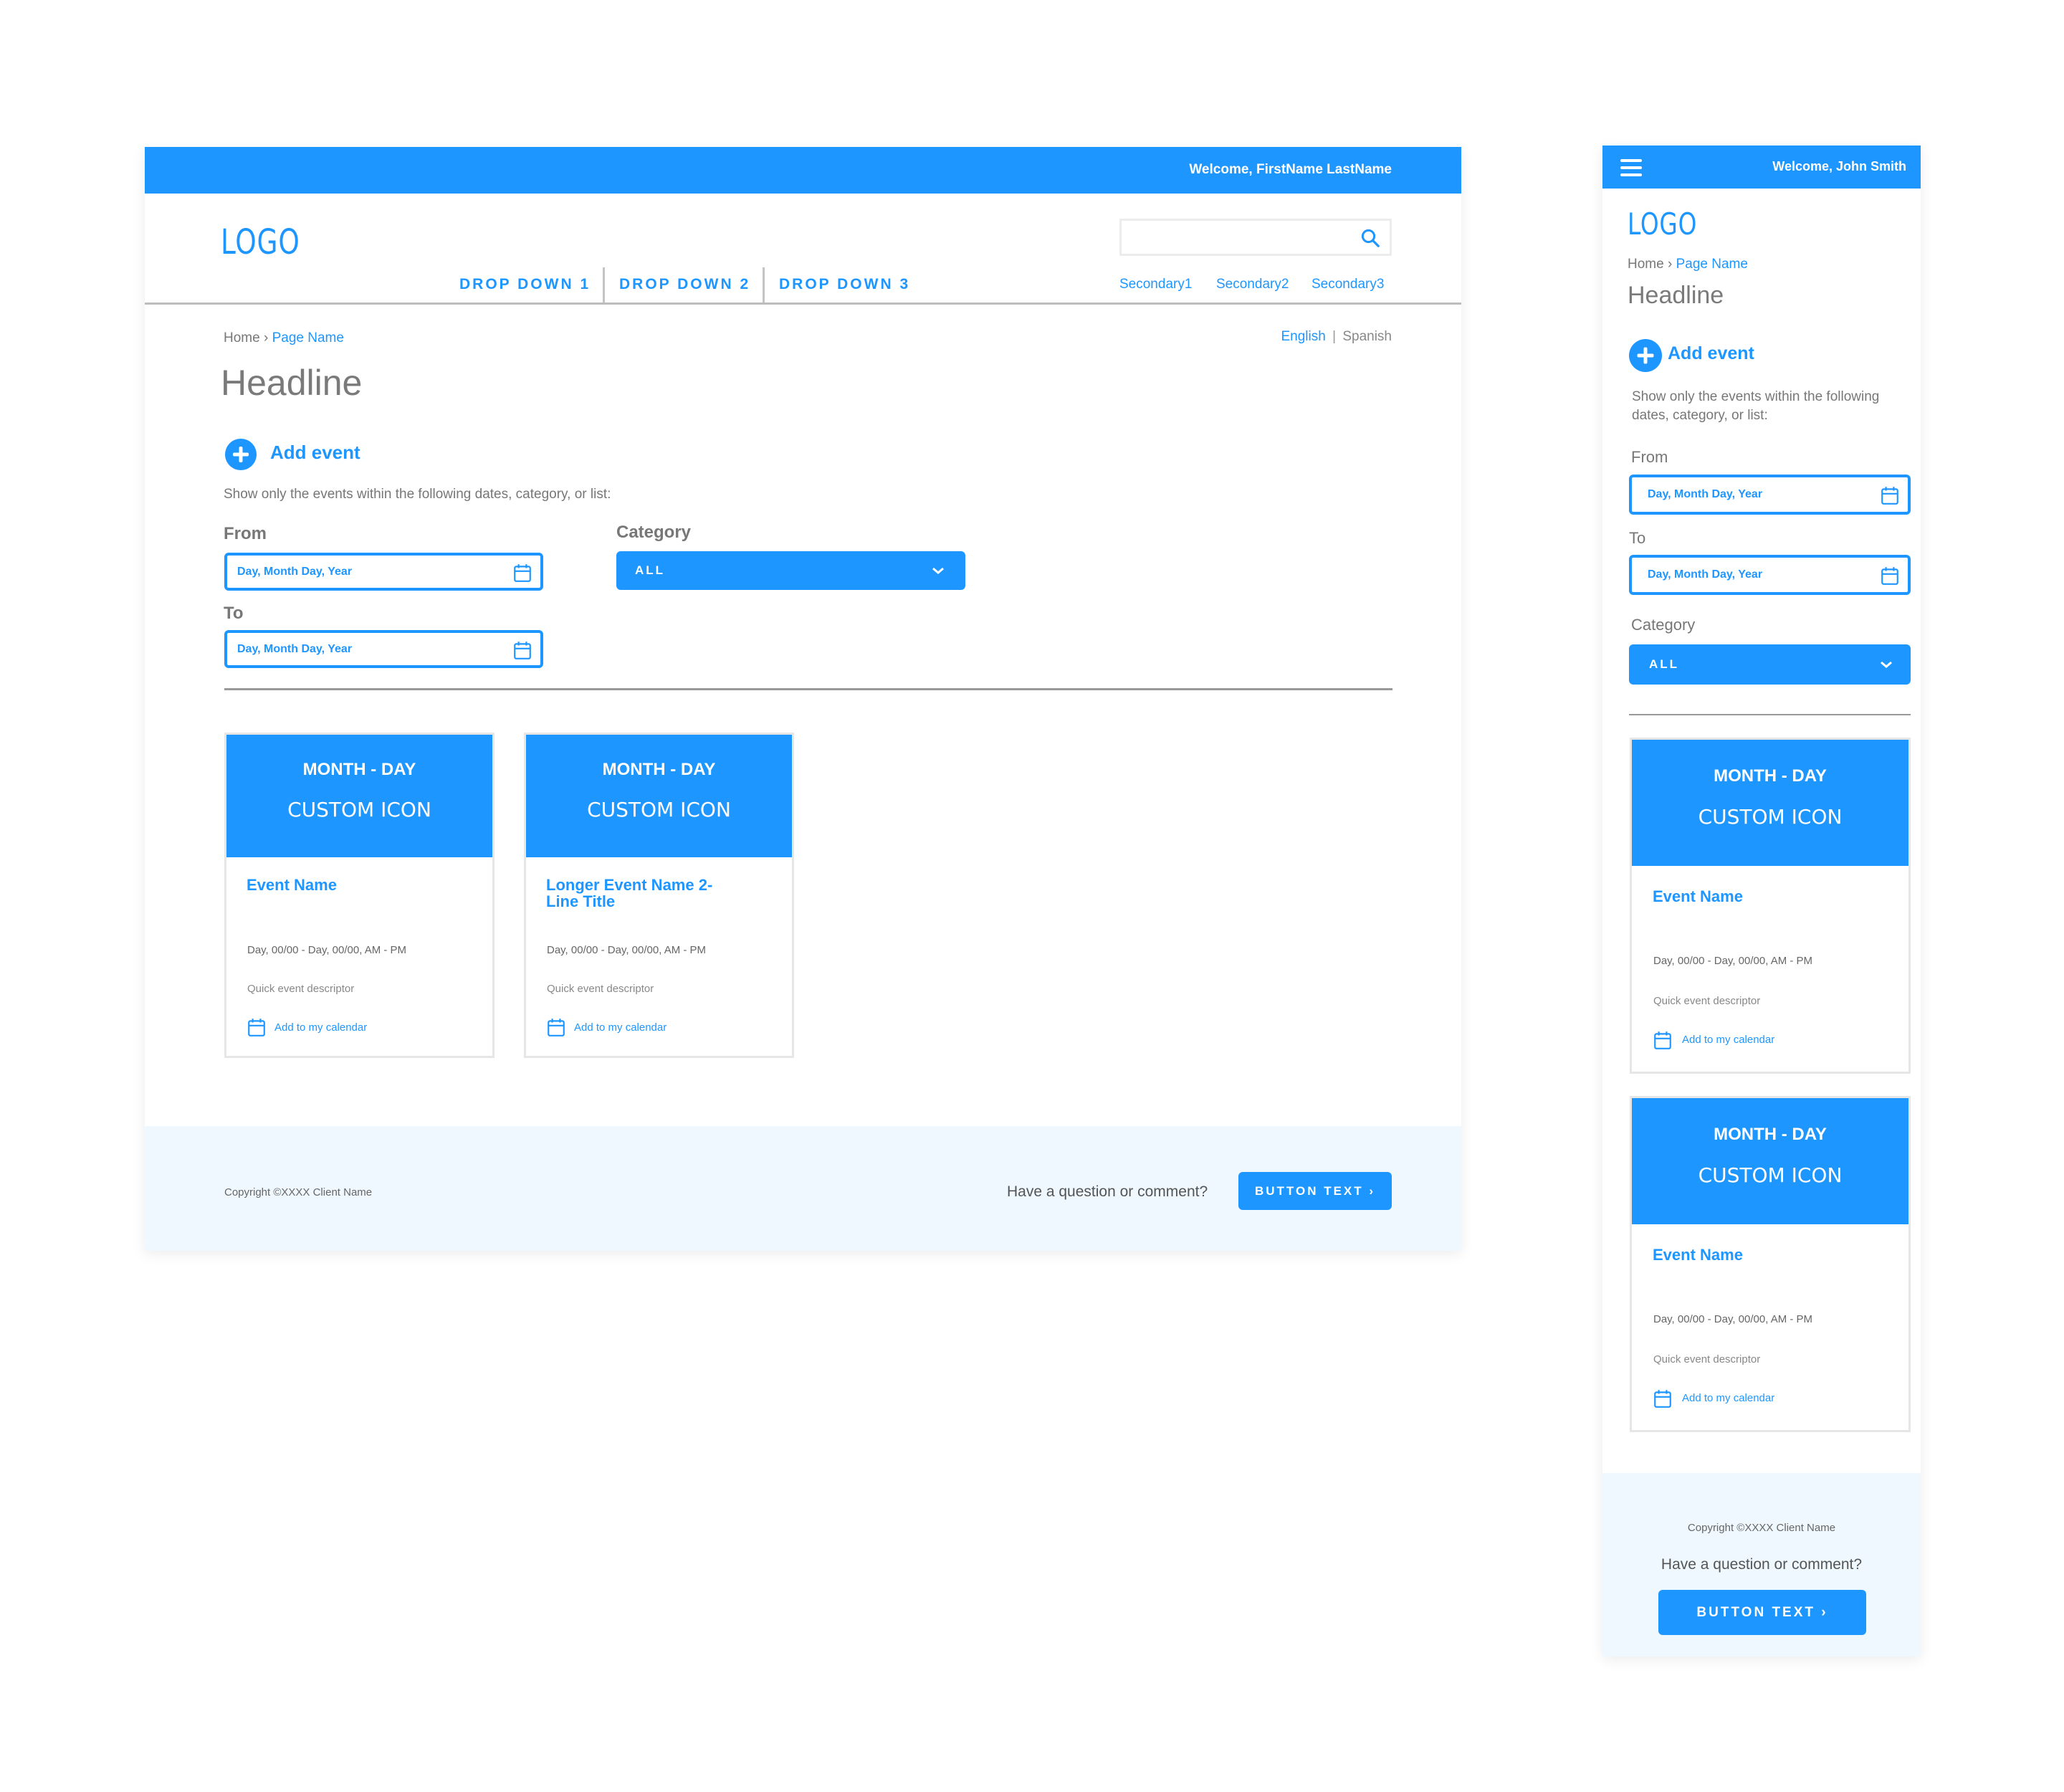  Describe the element at coordinates (1367, 336) in the screenshot. I see `language-spanish: Spanish` at that location.